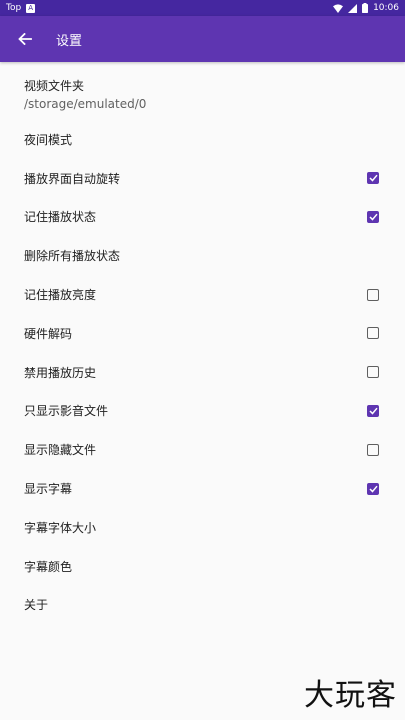 Image resolution: width=405 pixels, height=720 pixels. Describe the element at coordinates (373, 333) in the screenshot. I see `hw-decode-checkbox` at that location.